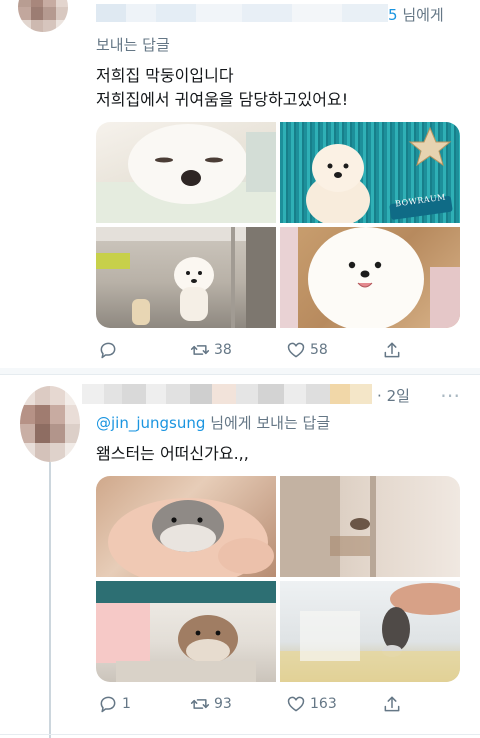 Image resolution: width=480 pixels, height=738 pixels. What do you see at coordinates (223, 704) in the screenshot?
I see `retweet-count: 93` at bounding box center [223, 704].